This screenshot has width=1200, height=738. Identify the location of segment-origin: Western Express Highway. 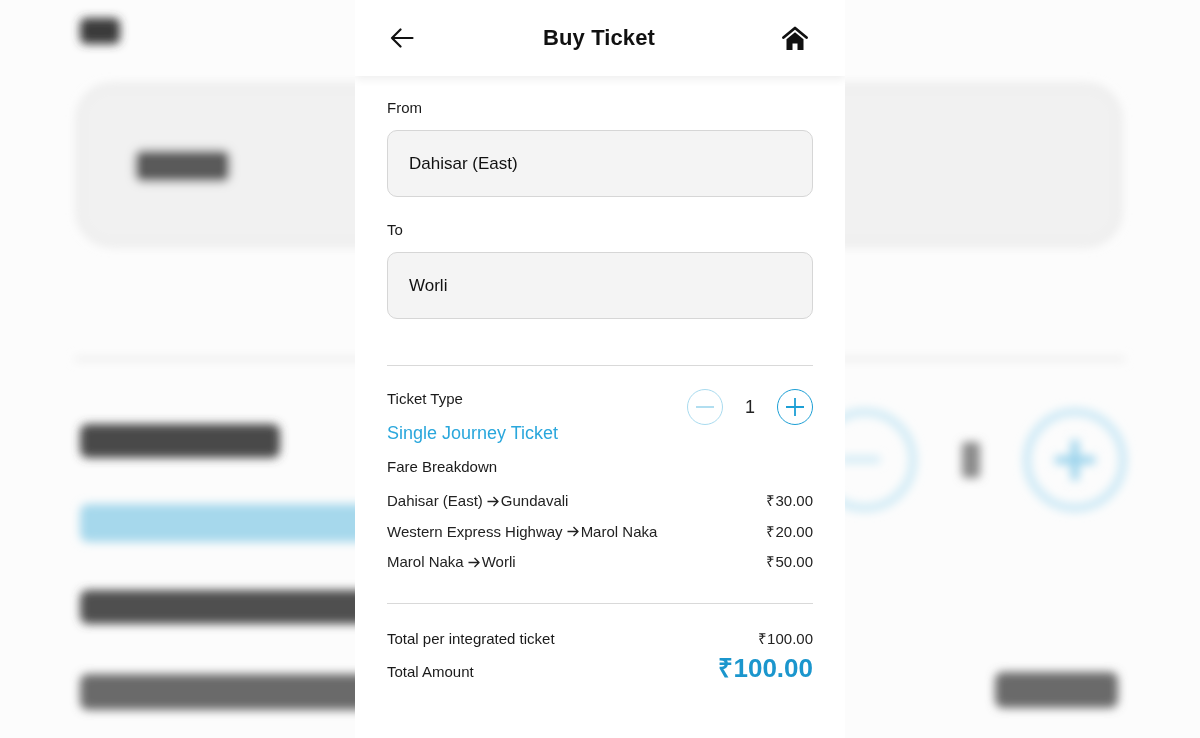
(475, 531).